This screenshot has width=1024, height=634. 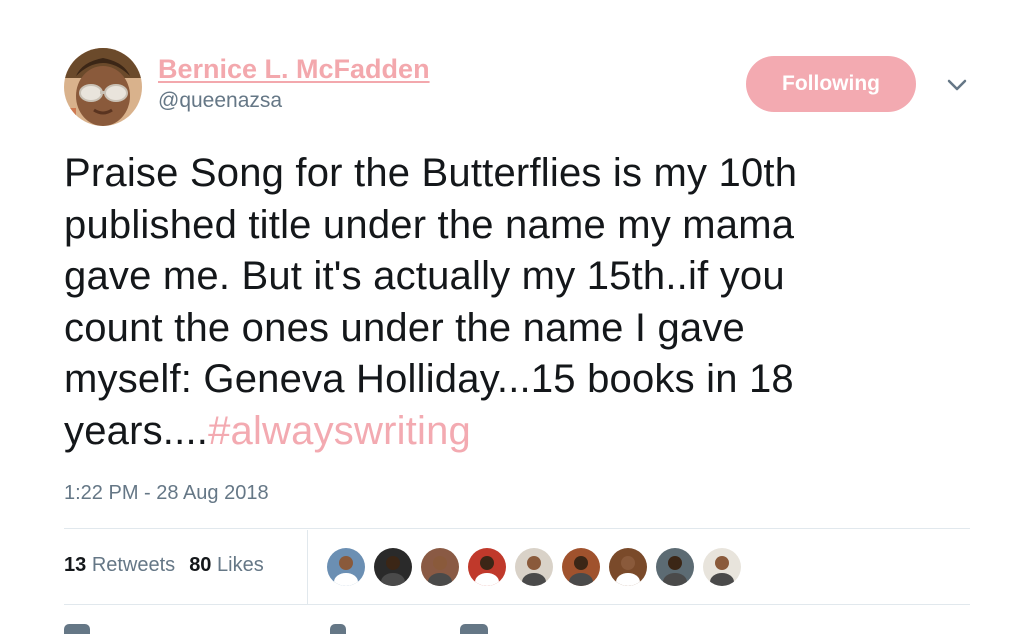 I want to click on retweets-stat: 13 Retweets, so click(x=119, y=565).